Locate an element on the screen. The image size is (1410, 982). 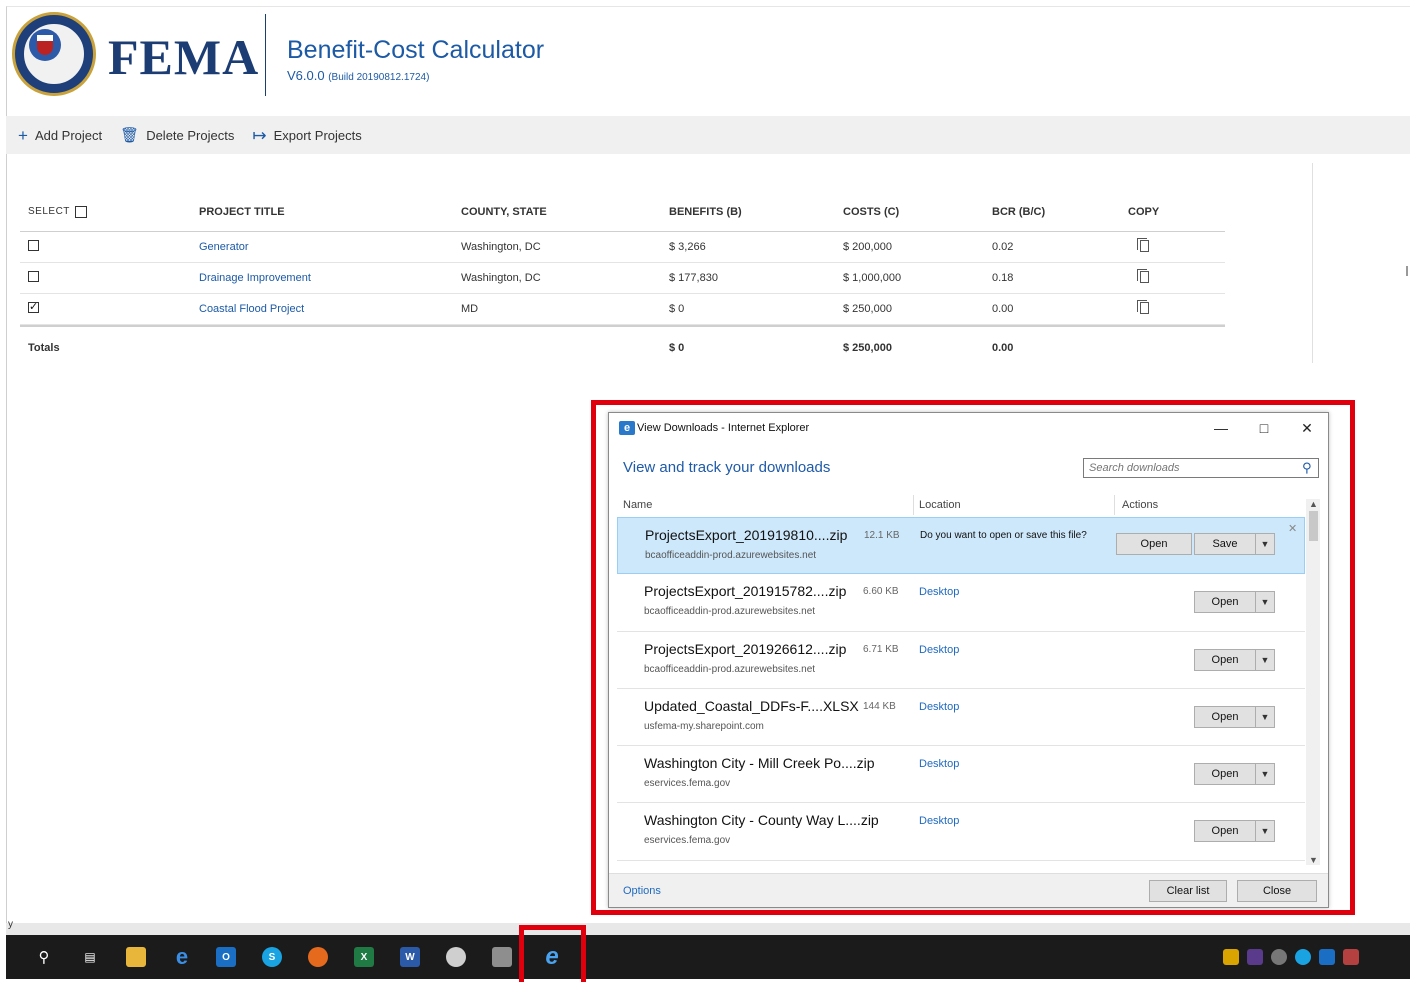
tray-outlook-icon is located at coordinates (1327, 957).